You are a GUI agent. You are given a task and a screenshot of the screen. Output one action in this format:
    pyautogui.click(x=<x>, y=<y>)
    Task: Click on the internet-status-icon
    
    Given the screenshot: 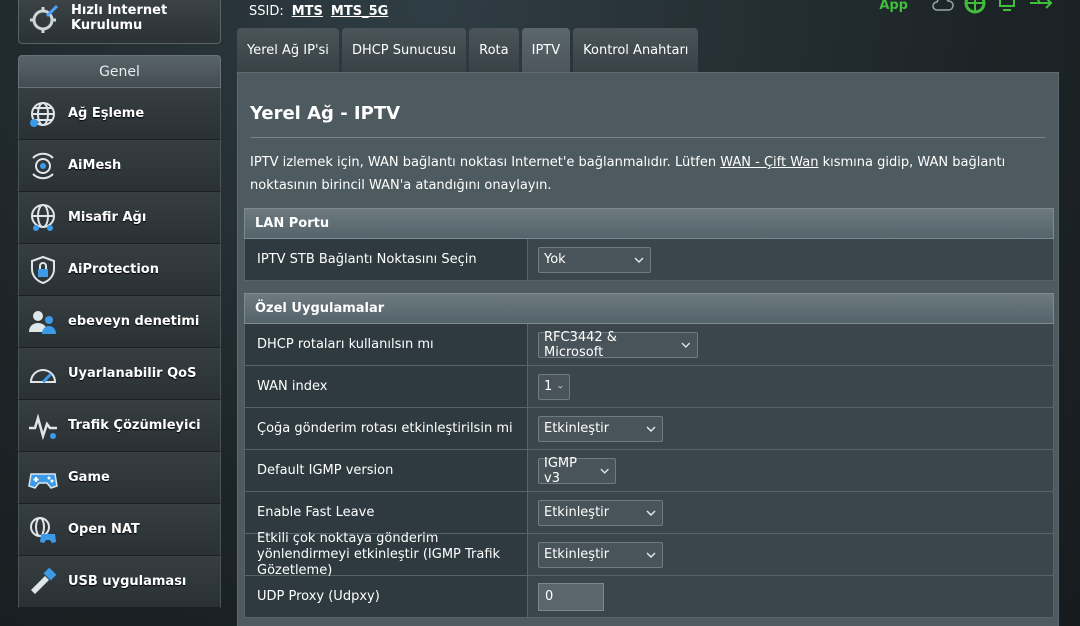 What is the action you would take?
    pyautogui.click(x=975, y=9)
    